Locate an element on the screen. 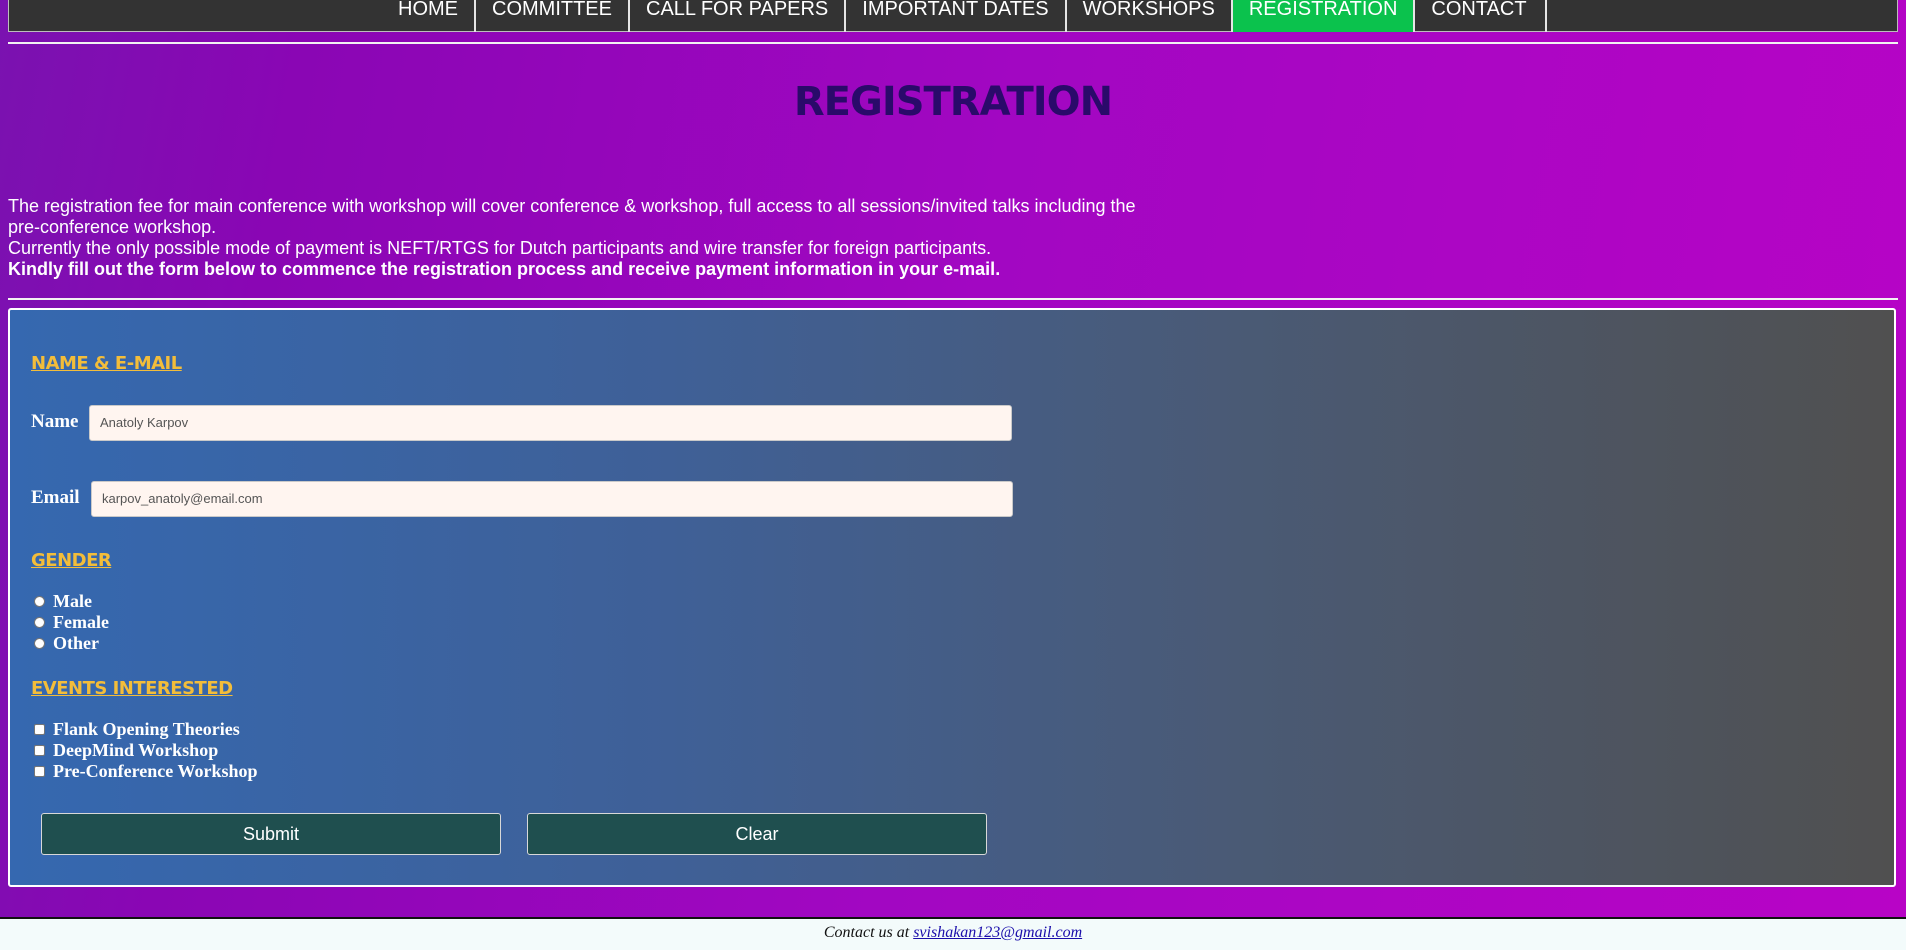  page-title: REGISTRATION is located at coordinates (953, 102).